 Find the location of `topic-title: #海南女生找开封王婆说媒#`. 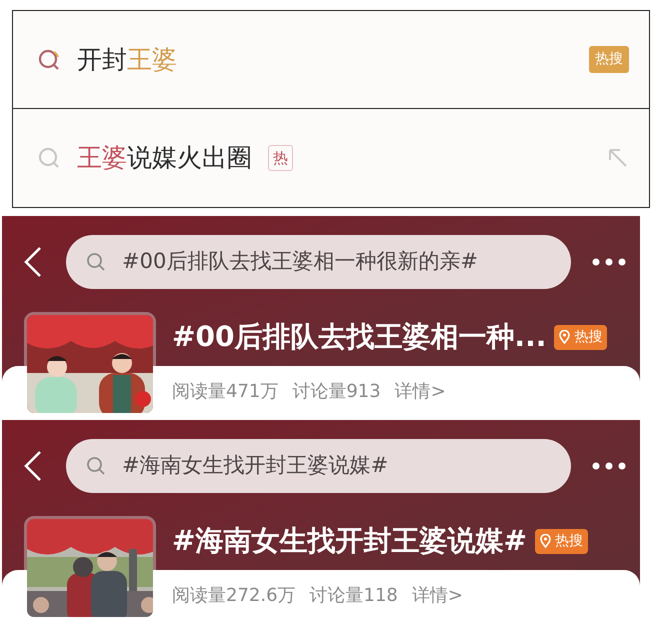

topic-title: #海南女生找开封王婆说媒# is located at coordinates (349, 541).